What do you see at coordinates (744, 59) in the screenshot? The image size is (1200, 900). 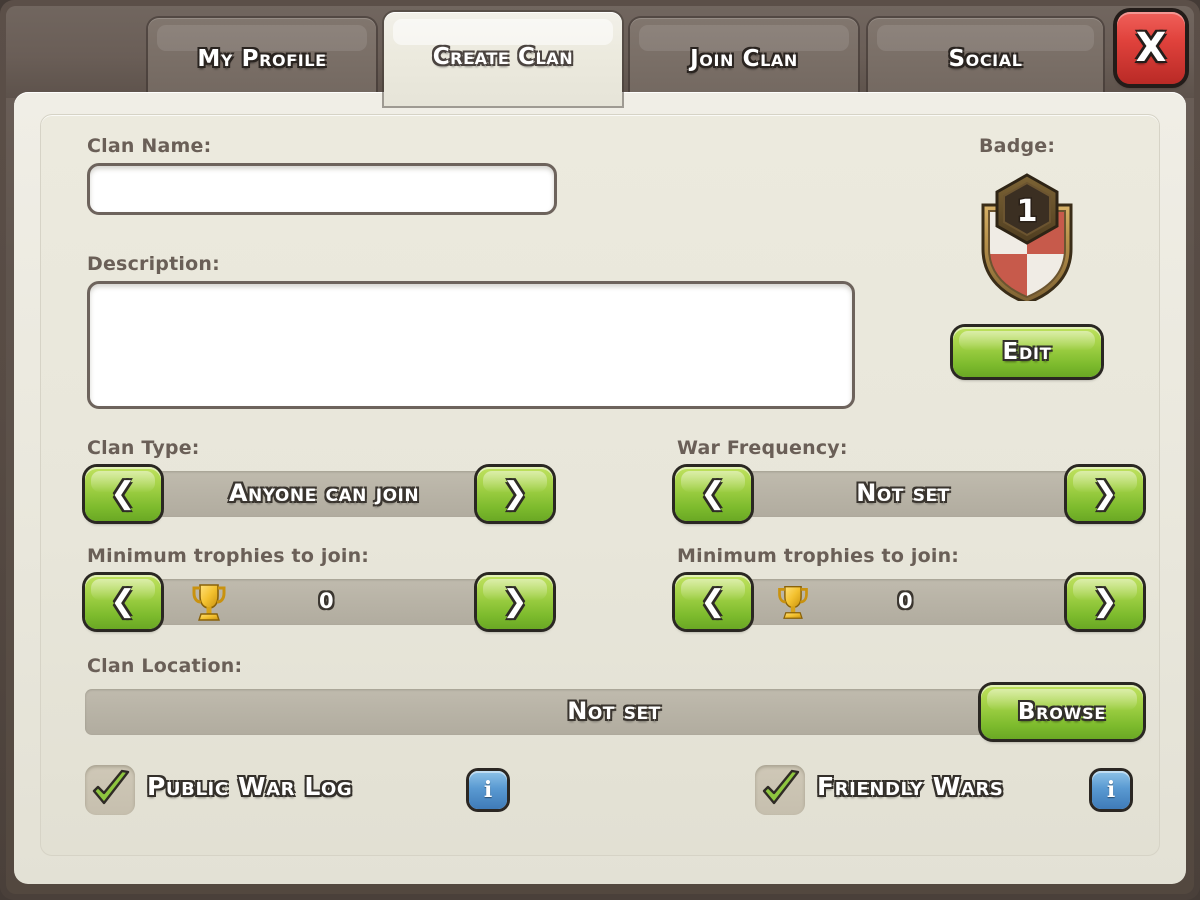 I see `tab-label: Join Clan` at bounding box center [744, 59].